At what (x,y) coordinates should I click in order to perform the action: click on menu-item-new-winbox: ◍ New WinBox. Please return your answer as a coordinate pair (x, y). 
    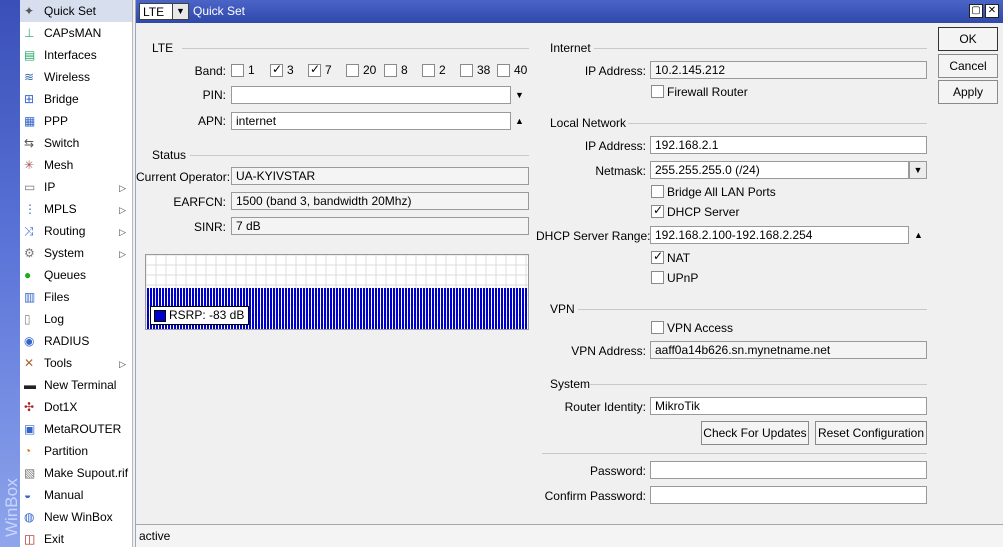
    Looking at the image, I should click on (76, 517).